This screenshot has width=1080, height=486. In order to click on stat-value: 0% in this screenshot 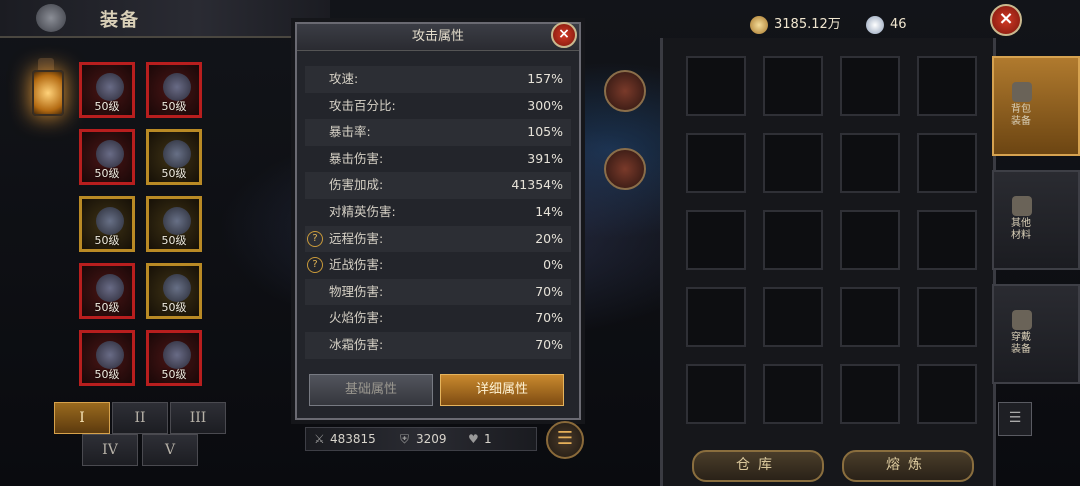, I will do `click(553, 265)`.